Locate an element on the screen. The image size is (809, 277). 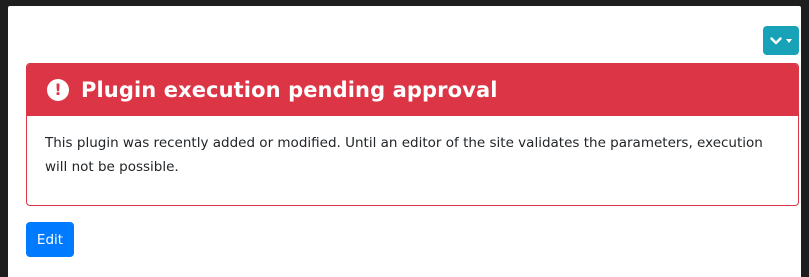
edit-button: Edit is located at coordinates (50, 239).